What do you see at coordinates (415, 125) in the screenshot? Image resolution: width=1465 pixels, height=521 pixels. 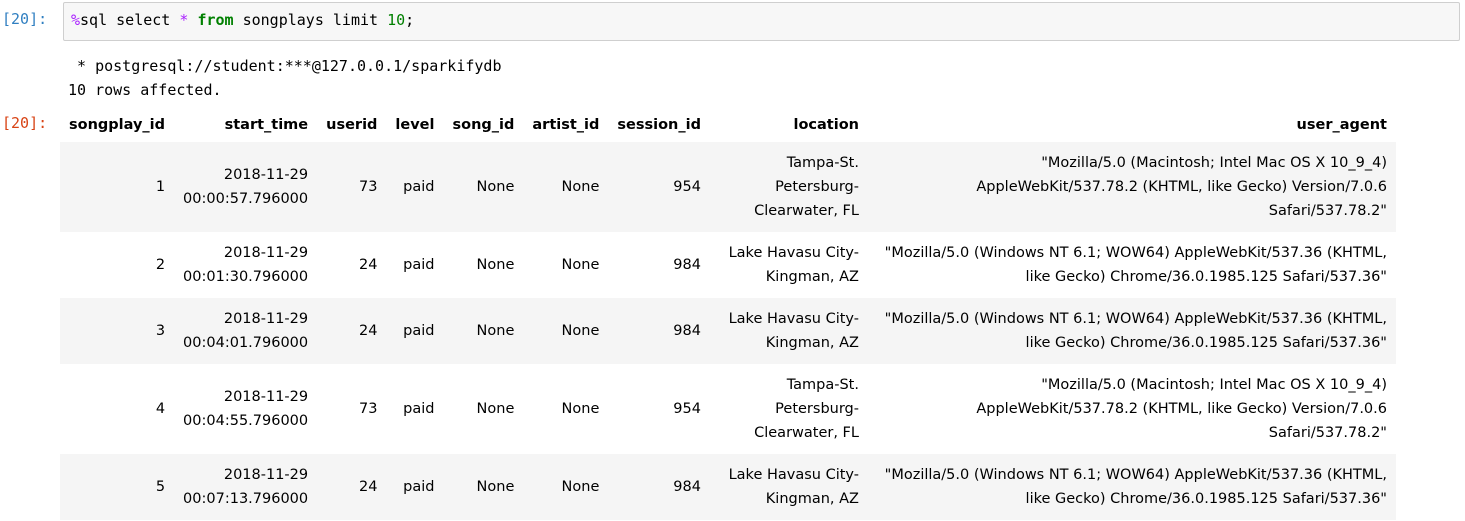 I see `column-header-level: level` at bounding box center [415, 125].